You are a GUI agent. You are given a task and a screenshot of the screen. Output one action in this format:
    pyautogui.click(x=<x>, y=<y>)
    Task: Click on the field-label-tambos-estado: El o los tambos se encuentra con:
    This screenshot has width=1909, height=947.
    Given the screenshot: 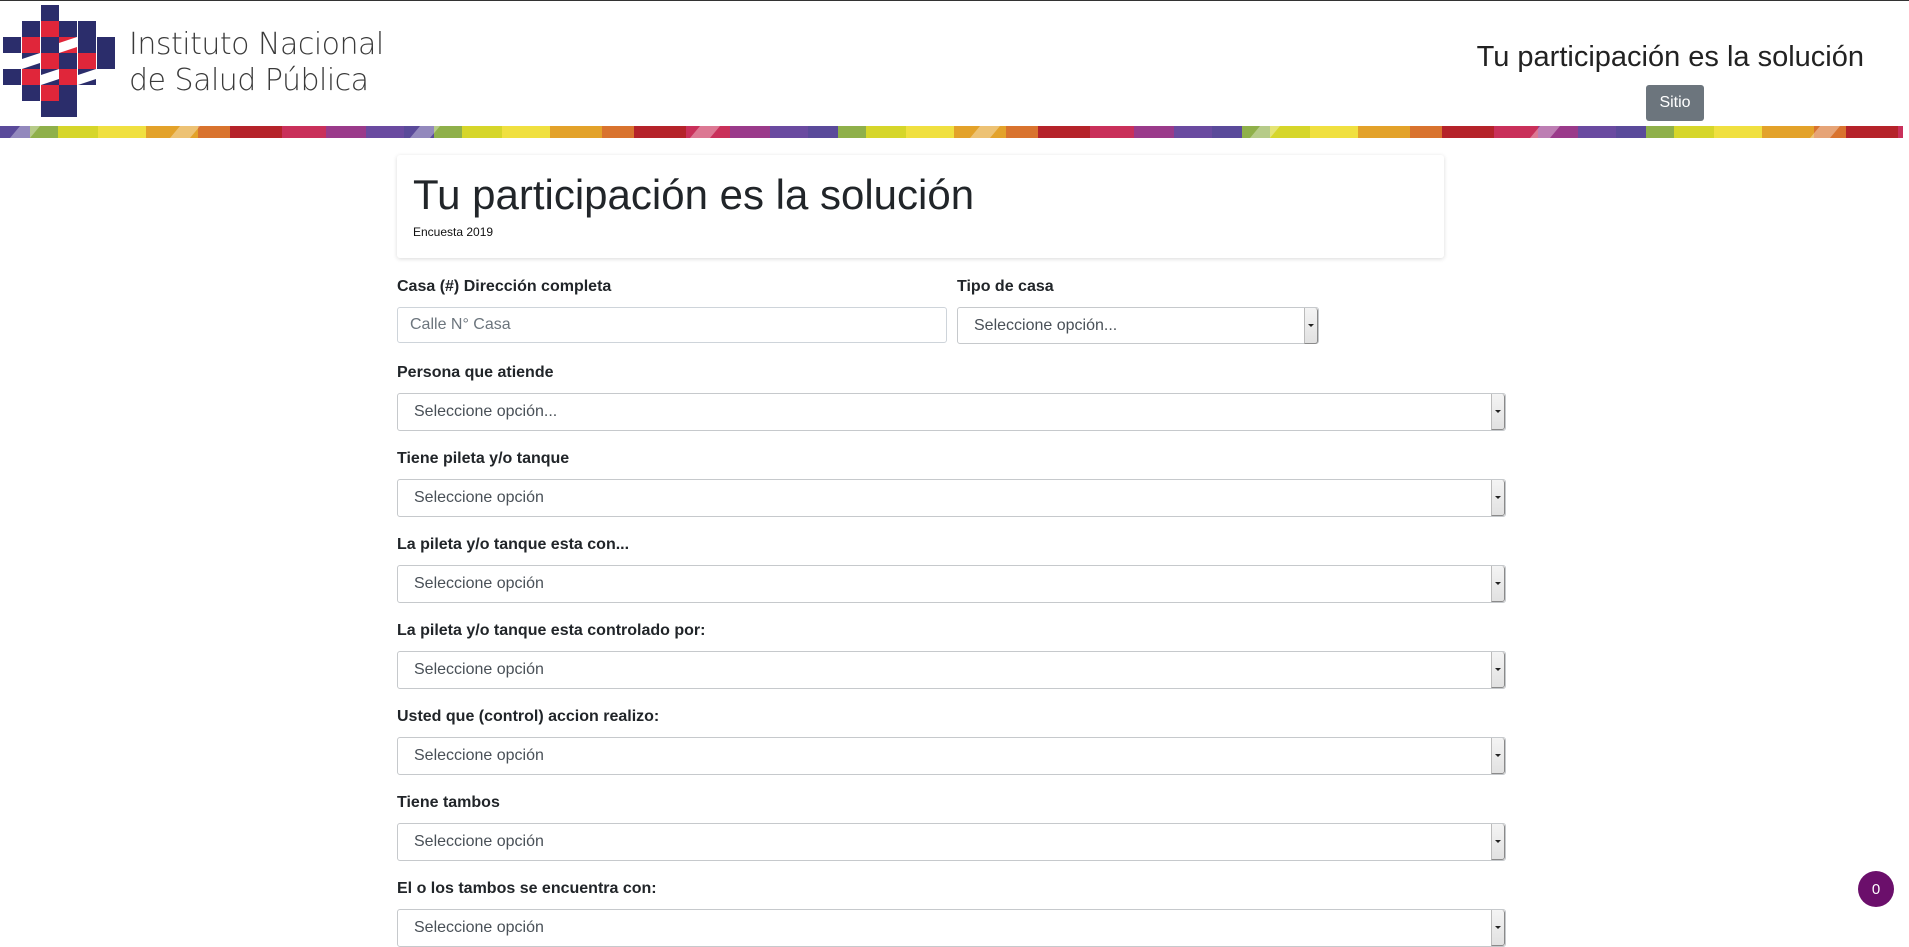 What is the action you would take?
    pyautogui.click(x=527, y=888)
    